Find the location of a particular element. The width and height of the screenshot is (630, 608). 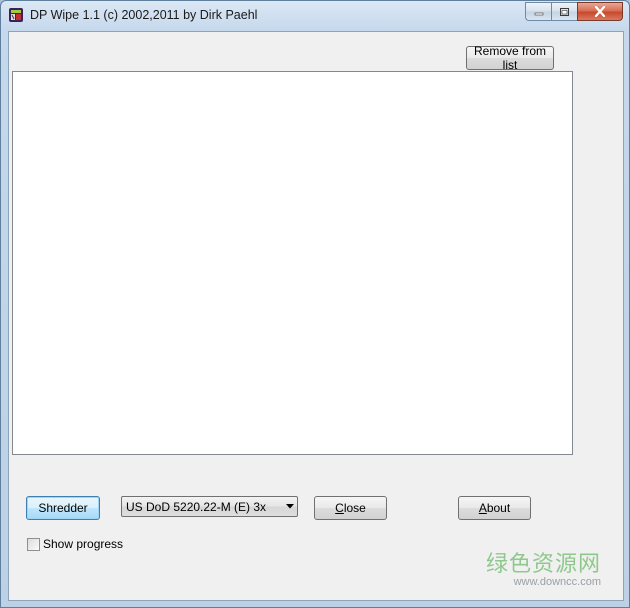

watermark-text: 绿色资源网 is located at coordinates (543, 564).